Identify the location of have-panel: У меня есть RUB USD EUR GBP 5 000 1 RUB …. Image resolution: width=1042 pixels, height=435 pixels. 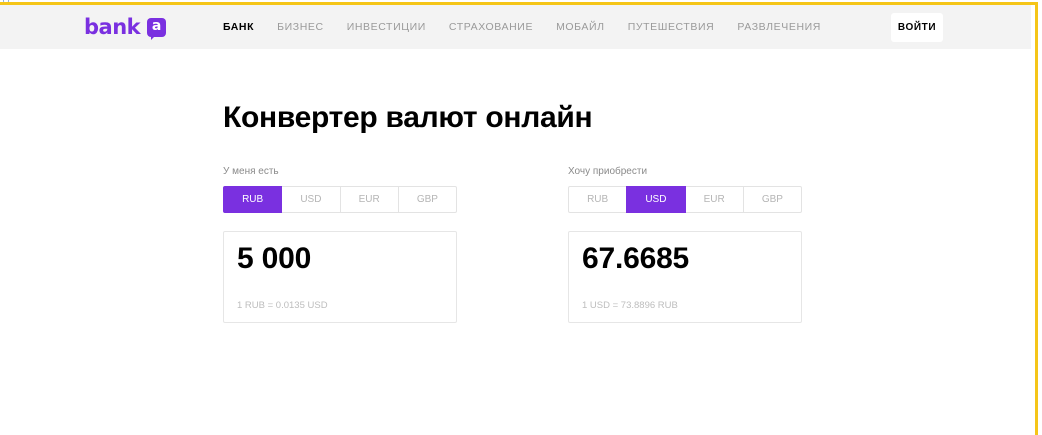
(340, 244).